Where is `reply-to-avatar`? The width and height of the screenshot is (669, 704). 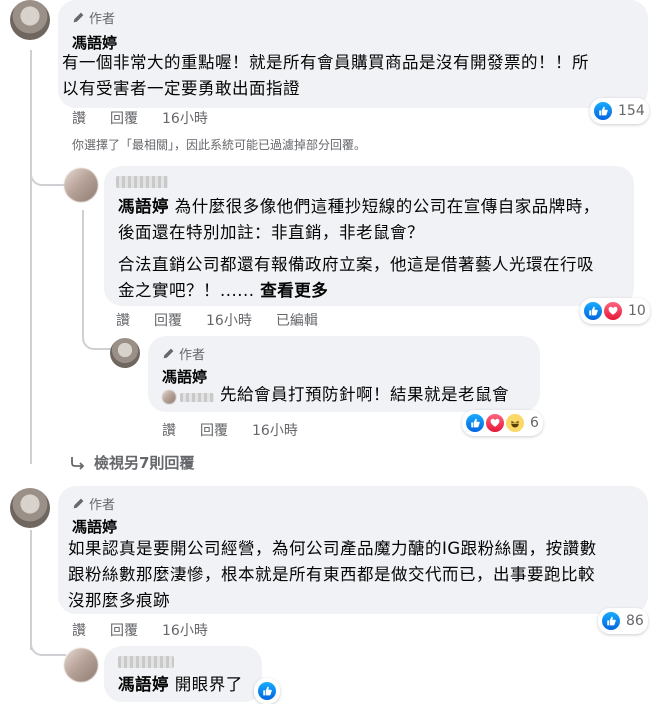 reply-to-avatar is located at coordinates (169, 397).